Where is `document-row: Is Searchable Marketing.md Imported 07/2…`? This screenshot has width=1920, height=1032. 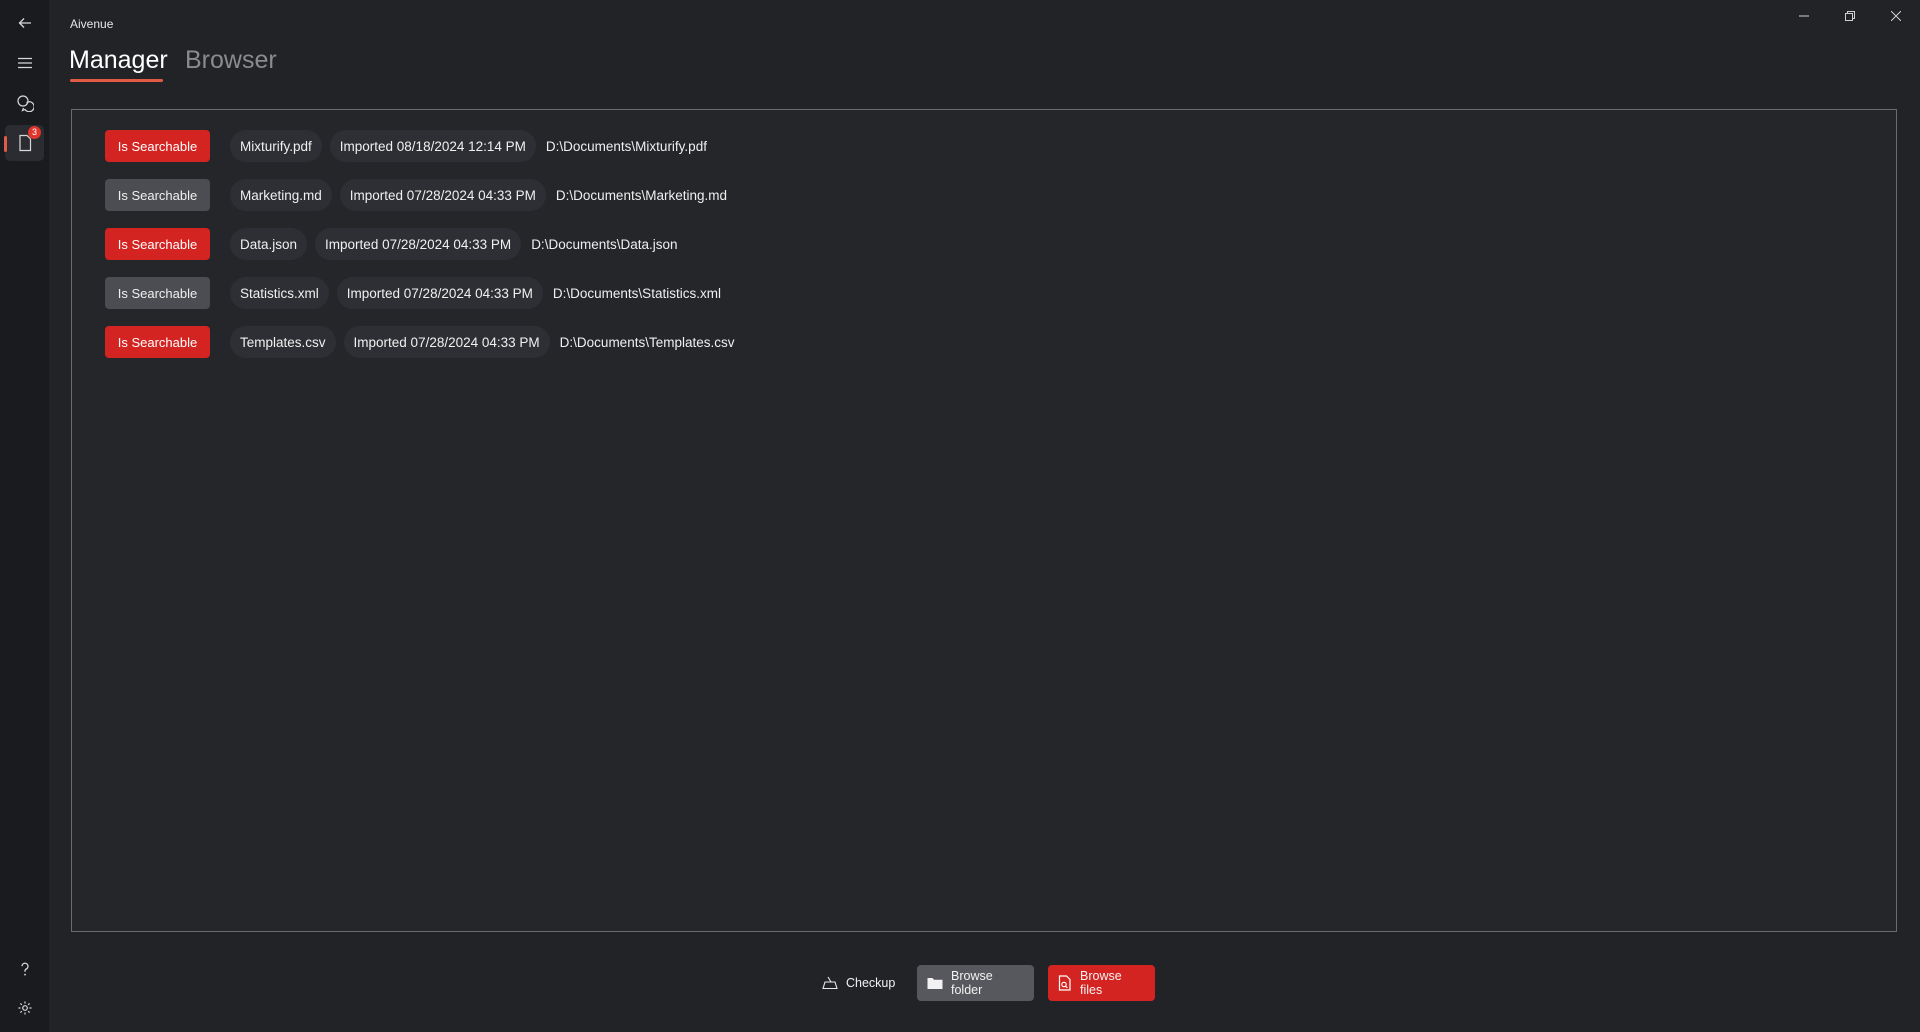
document-row: Is Searchable Marketing.md Imported 07/2… is located at coordinates (416, 195).